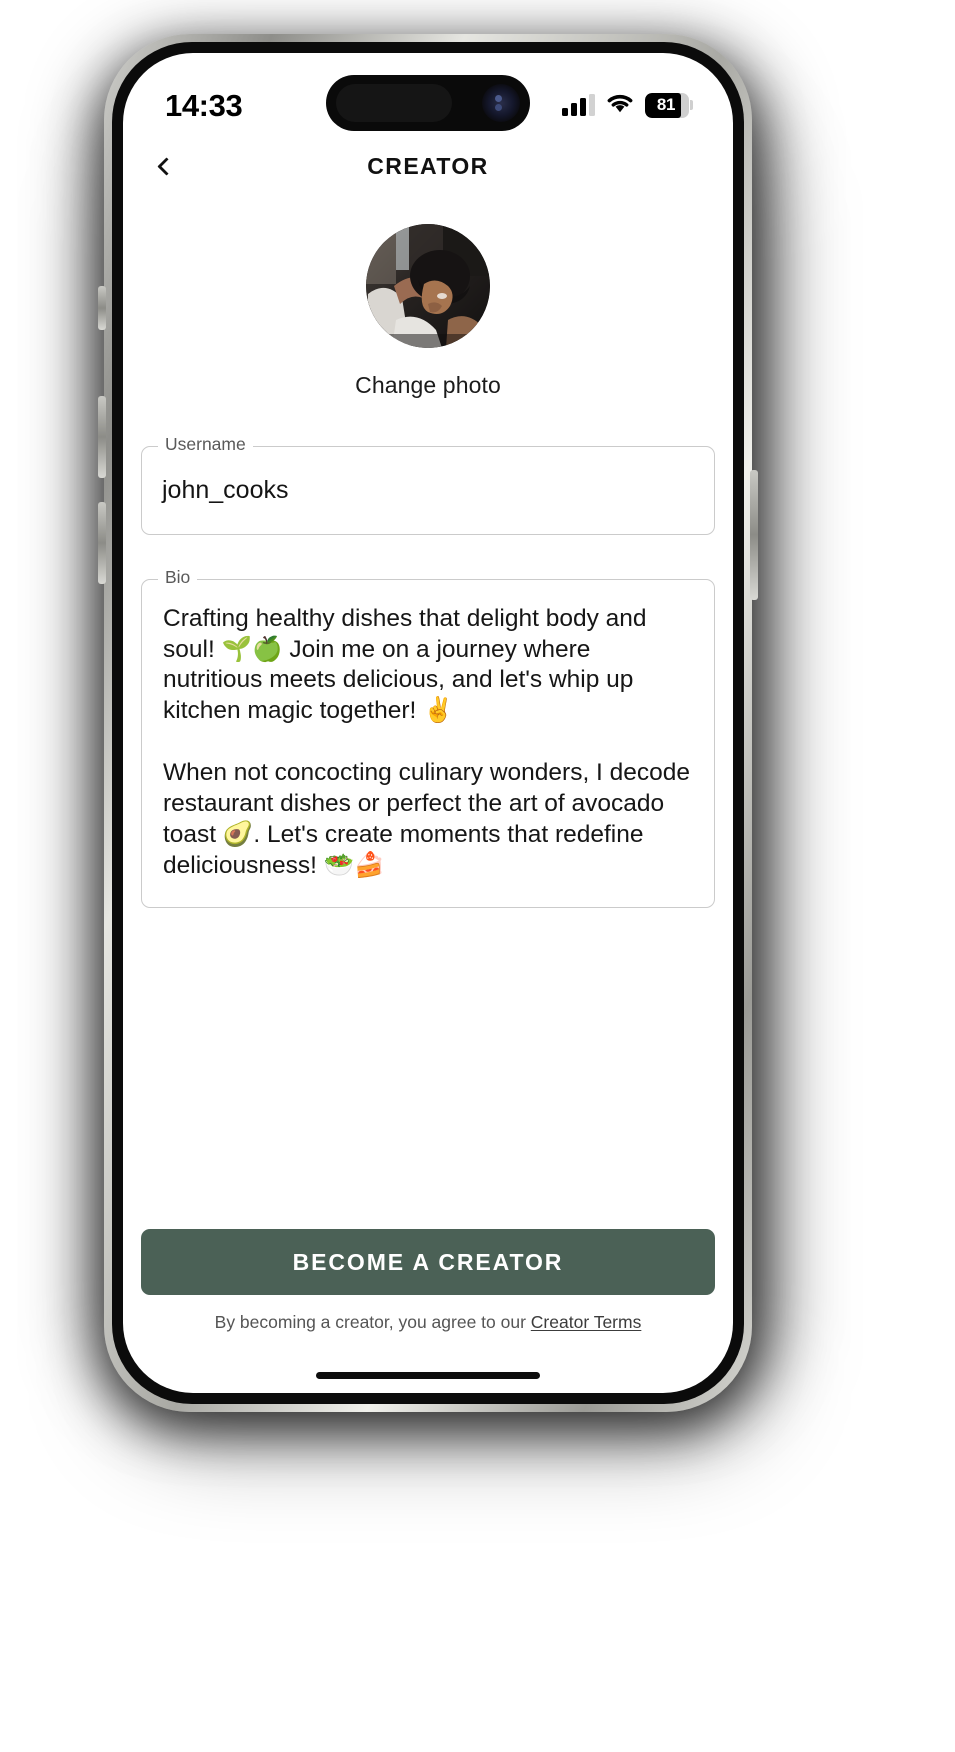 Image resolution: width=955 pixels, height=1752 pixels. I want to click on nav-bar: CREATOR, so click(428, 166).